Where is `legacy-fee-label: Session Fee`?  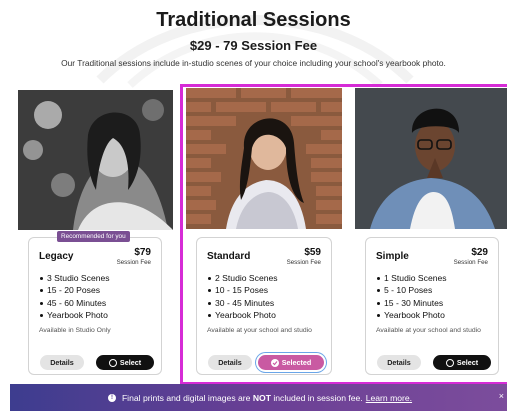
legacy-fee-label: Session Fee is located at coordinates (133, 262).